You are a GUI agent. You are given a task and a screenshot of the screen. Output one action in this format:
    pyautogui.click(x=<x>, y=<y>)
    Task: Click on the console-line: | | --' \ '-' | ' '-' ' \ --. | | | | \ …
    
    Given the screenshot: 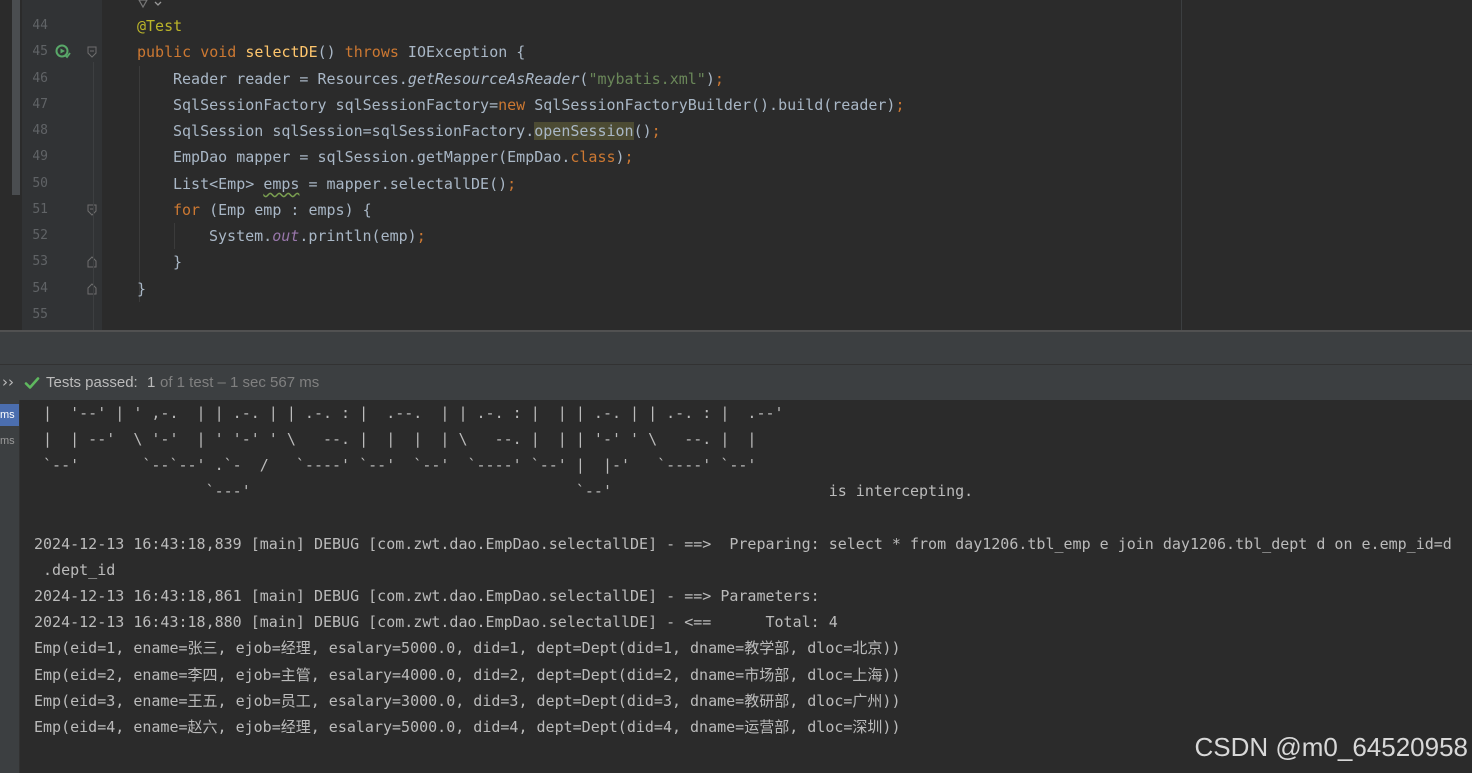 What is the action you would take?
    pyautogui.click(x=395, y=439)
    